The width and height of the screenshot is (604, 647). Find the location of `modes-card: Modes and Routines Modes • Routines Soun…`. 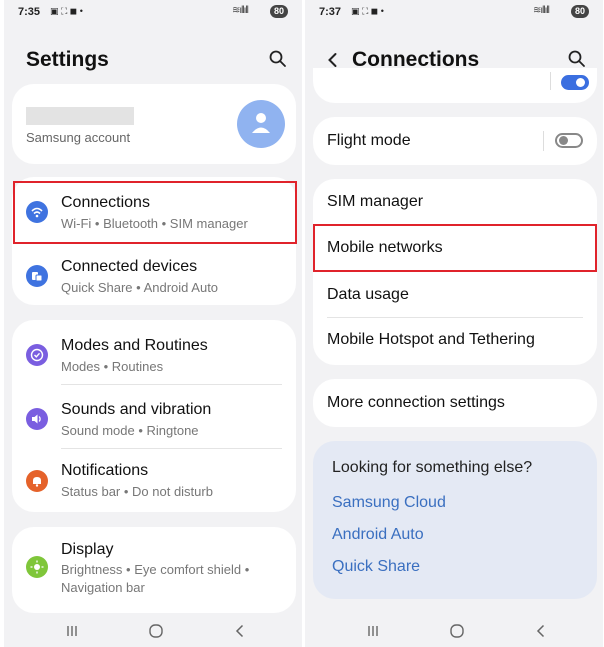

modes-card: Modes and Routines Modes • Routines Soun… is located at coordinates (154, 416).